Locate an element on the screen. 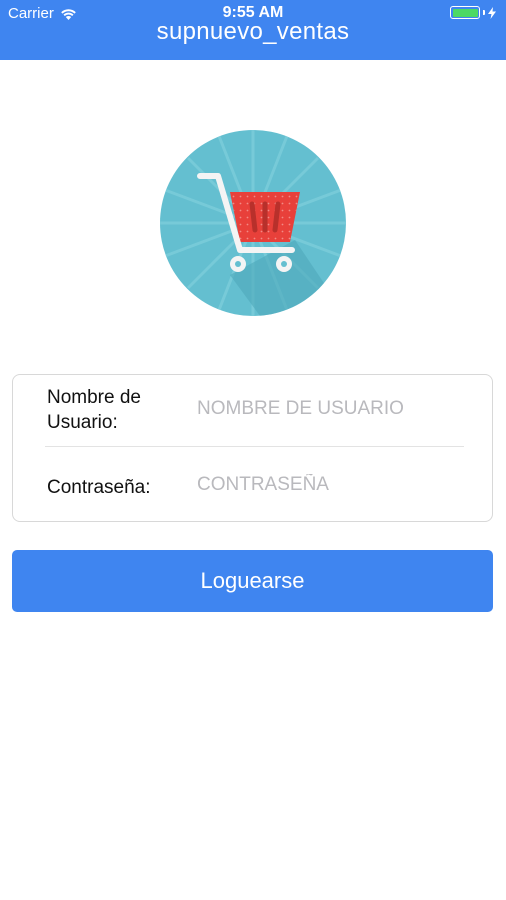 This screenshot has width=506, height=900. charging-bolt-icon is located at coordinates (492, 12).